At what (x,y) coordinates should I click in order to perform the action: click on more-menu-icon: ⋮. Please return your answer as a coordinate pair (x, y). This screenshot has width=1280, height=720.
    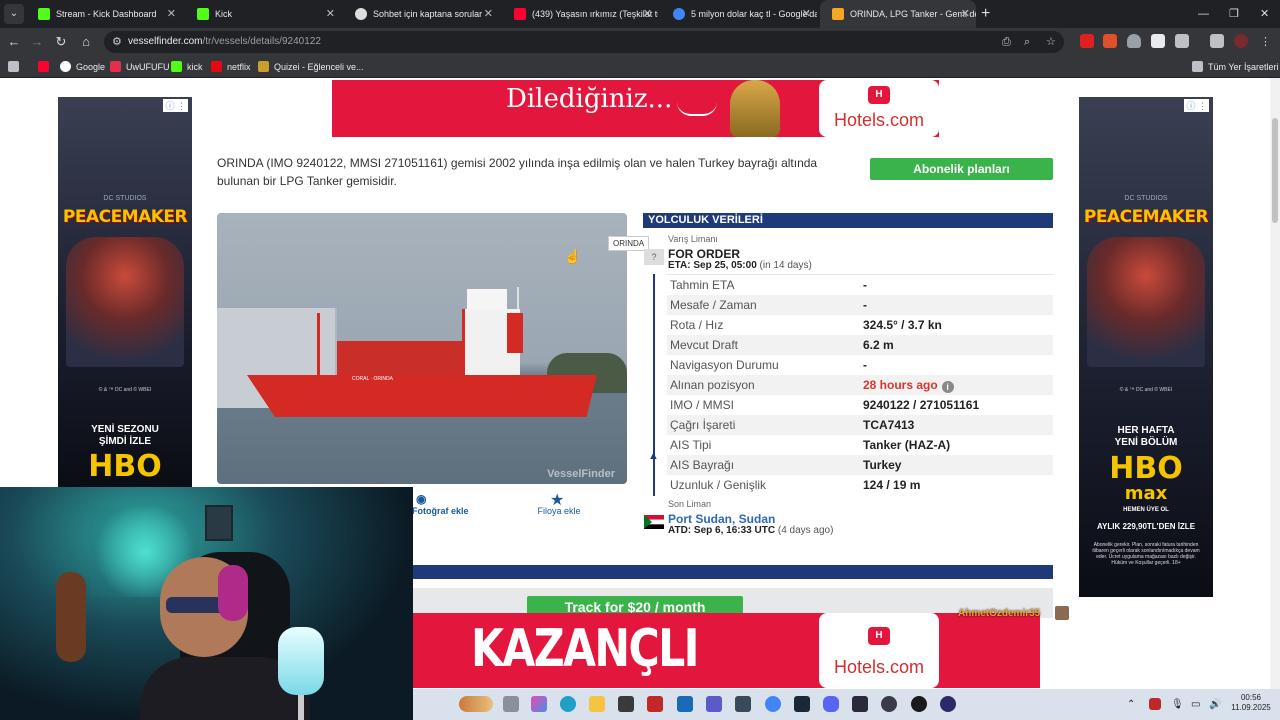
    Looking at the image, I should click on (1265, 42).